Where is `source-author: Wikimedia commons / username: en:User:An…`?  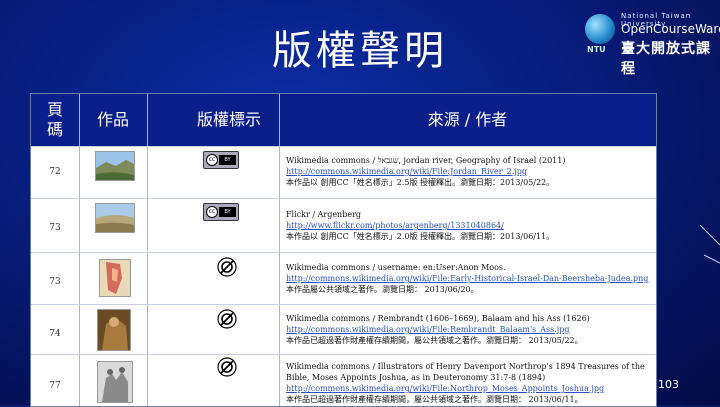 source-author: Wikimedia commons / username: en:User:An… is located at coordinates (396, 267).